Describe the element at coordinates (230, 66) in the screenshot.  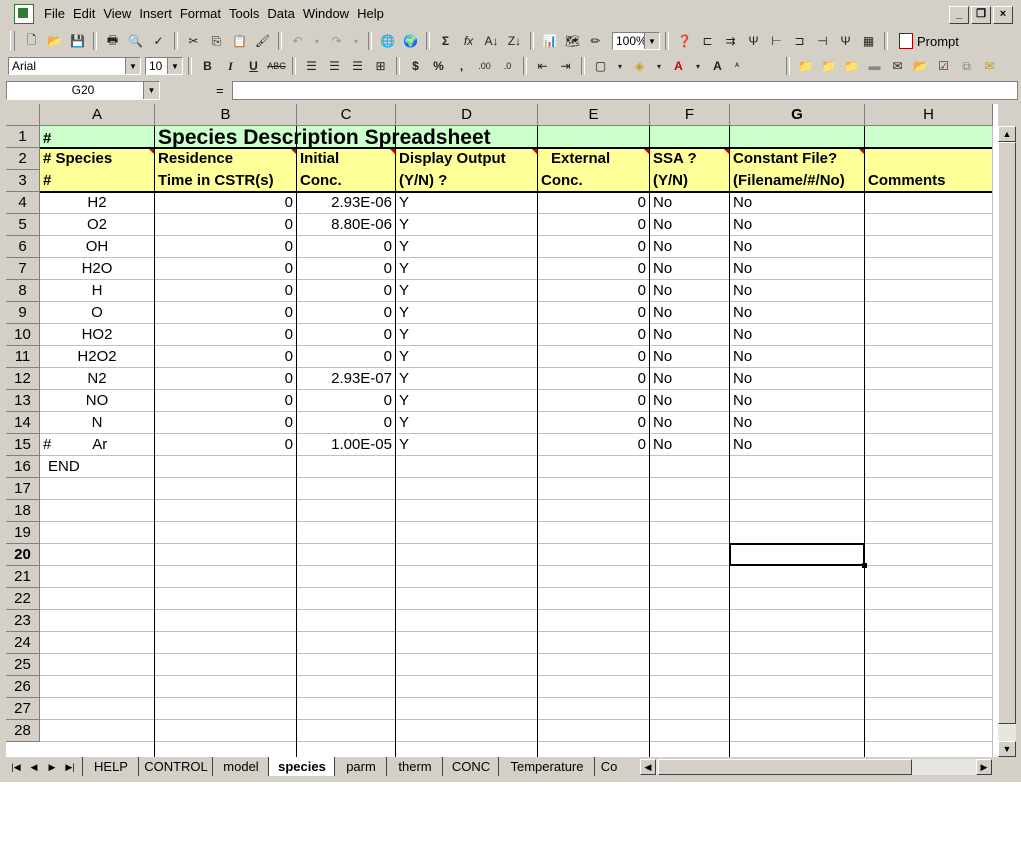
I see `italic-icon: I` at that location.